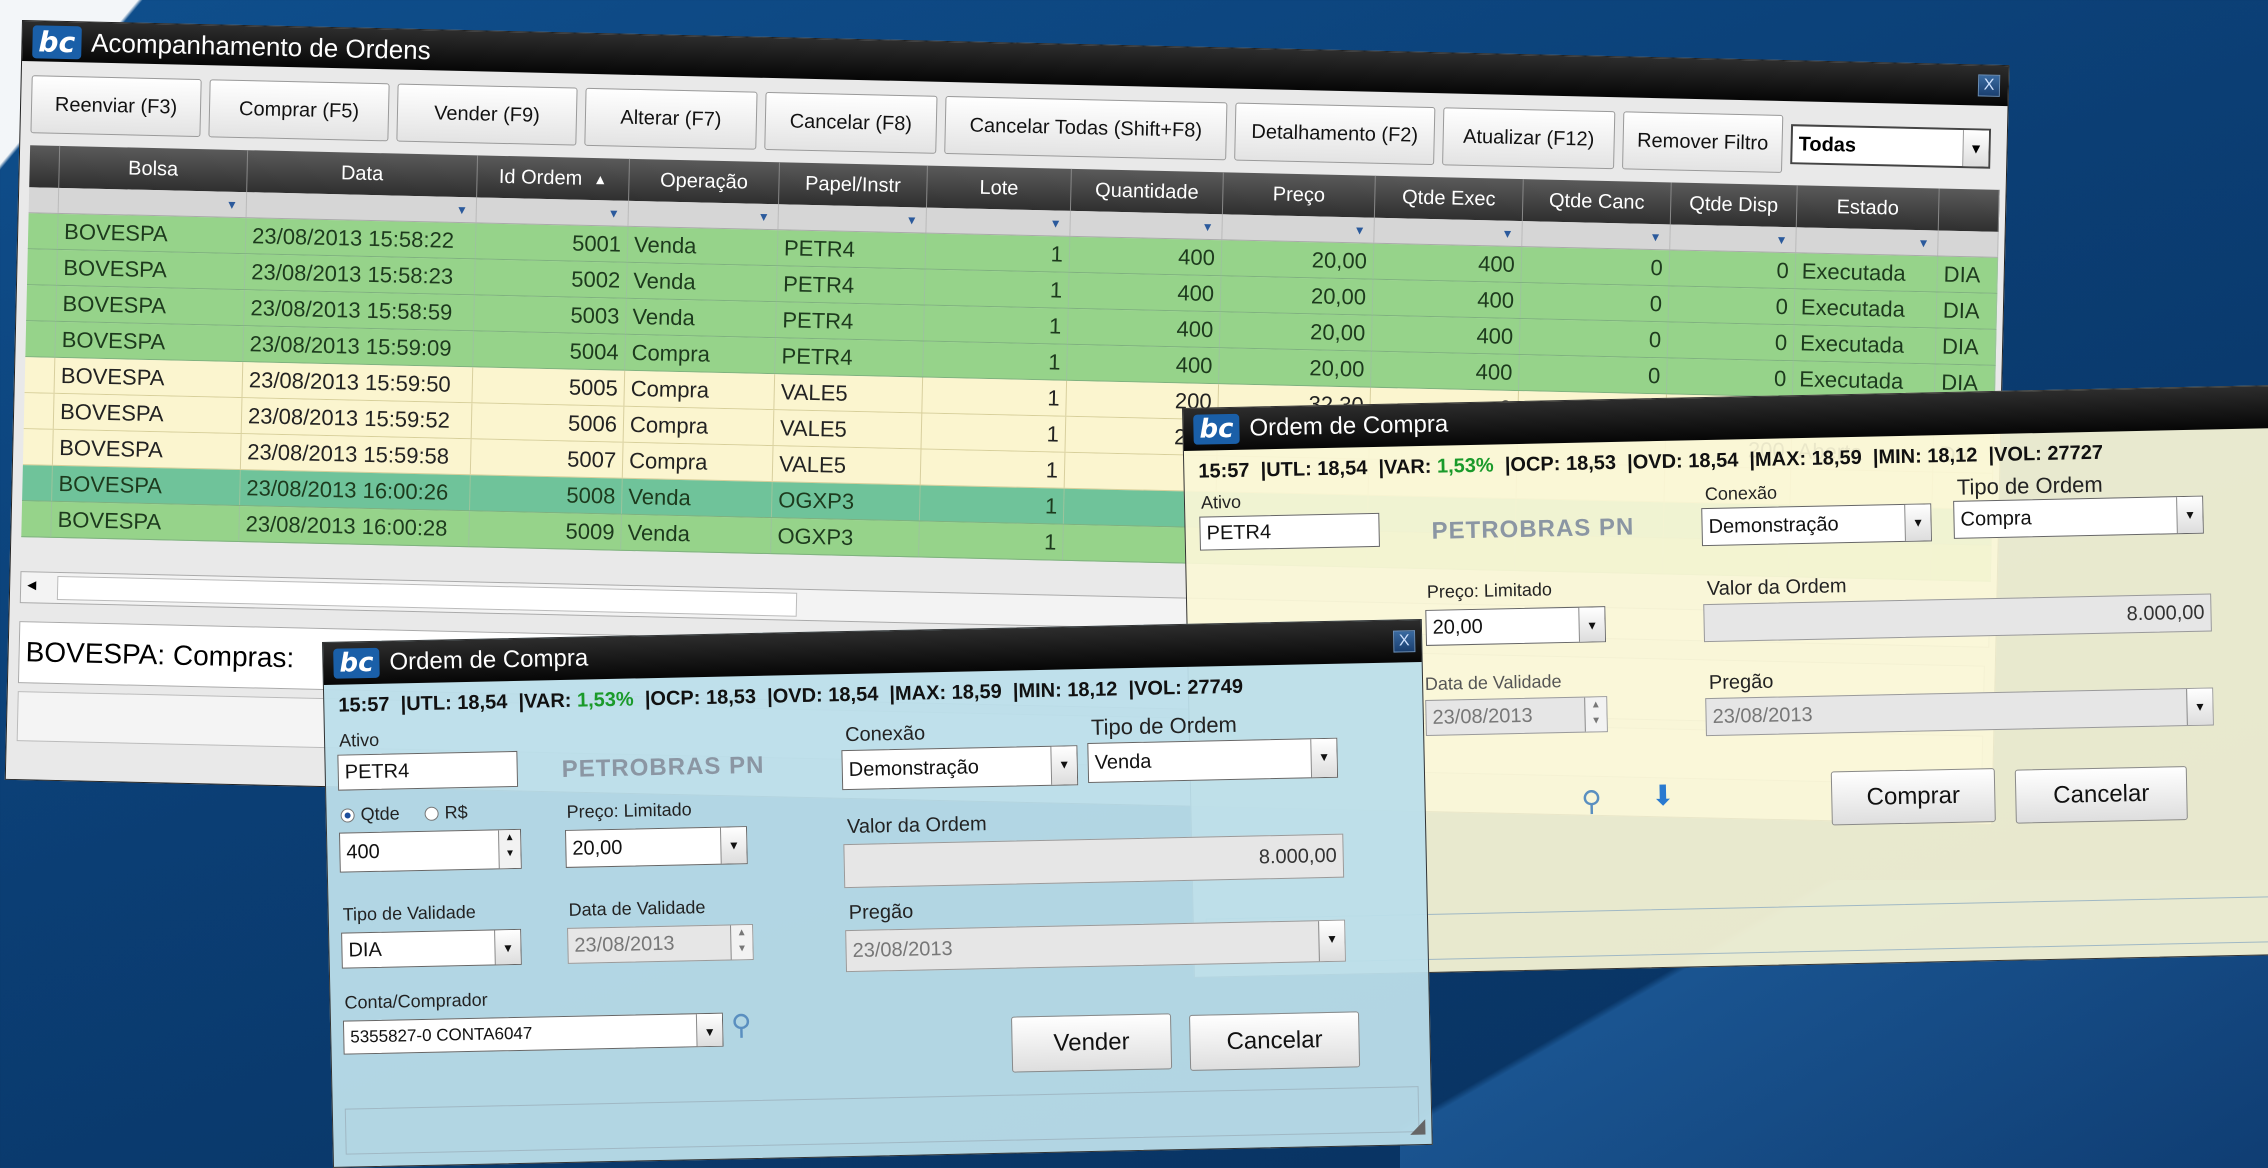  What do you see at coordinates (1529, 138) in the screenshot?
I see `refresh-button: Atualizar (F12)` at bounding box center [1529, 138].